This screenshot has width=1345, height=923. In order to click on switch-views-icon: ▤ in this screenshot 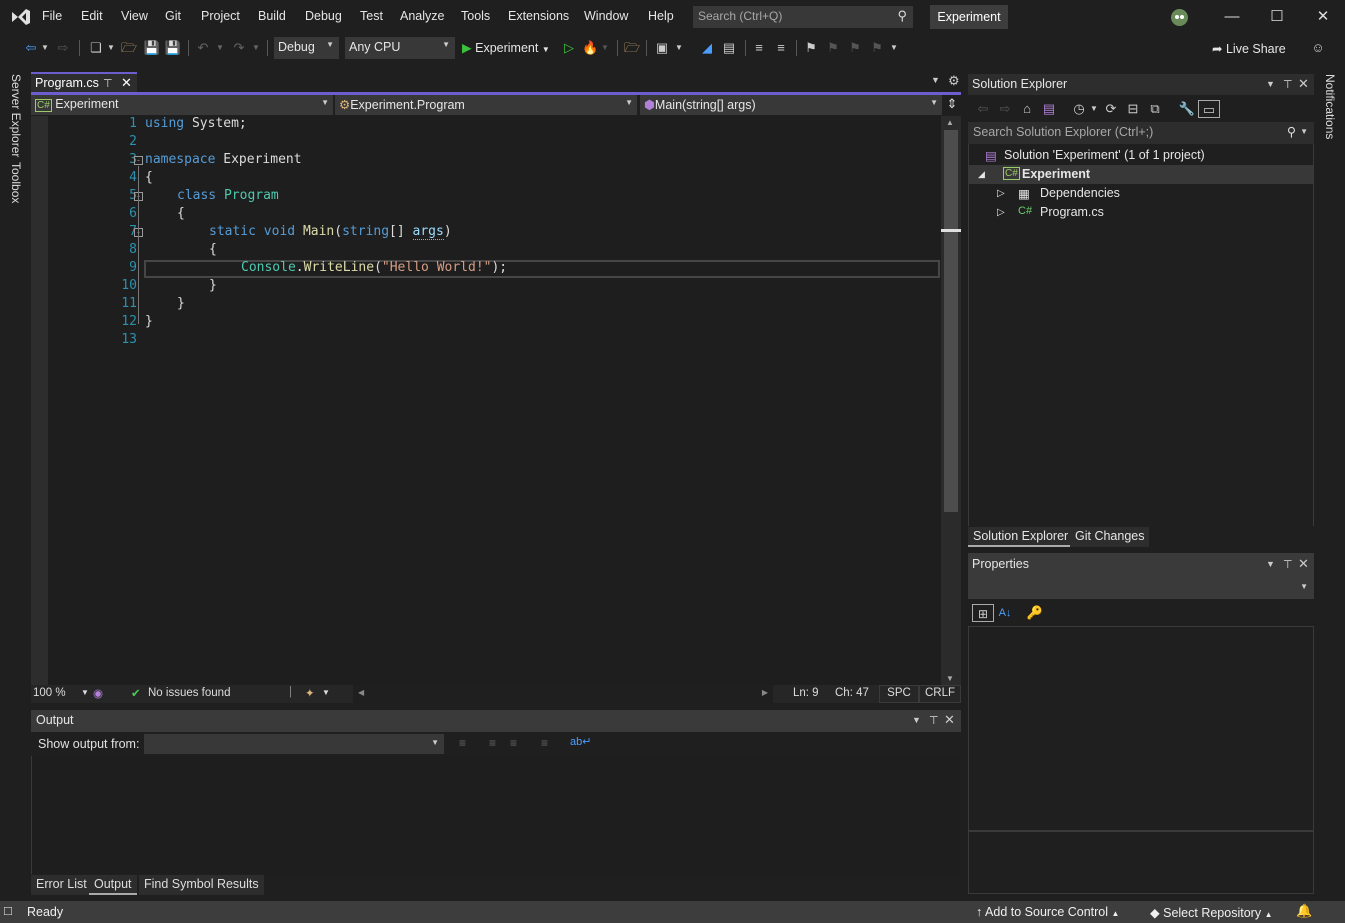, I will do `click(1049, 109)`.